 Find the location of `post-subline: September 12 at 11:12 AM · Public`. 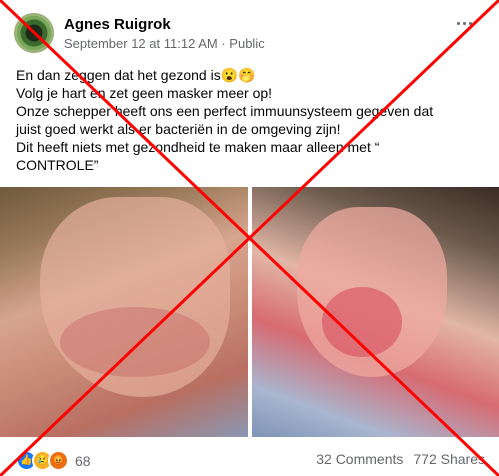

post-subline: September 12 at 11:12 AM · Public is located at coordinates (164, 43).